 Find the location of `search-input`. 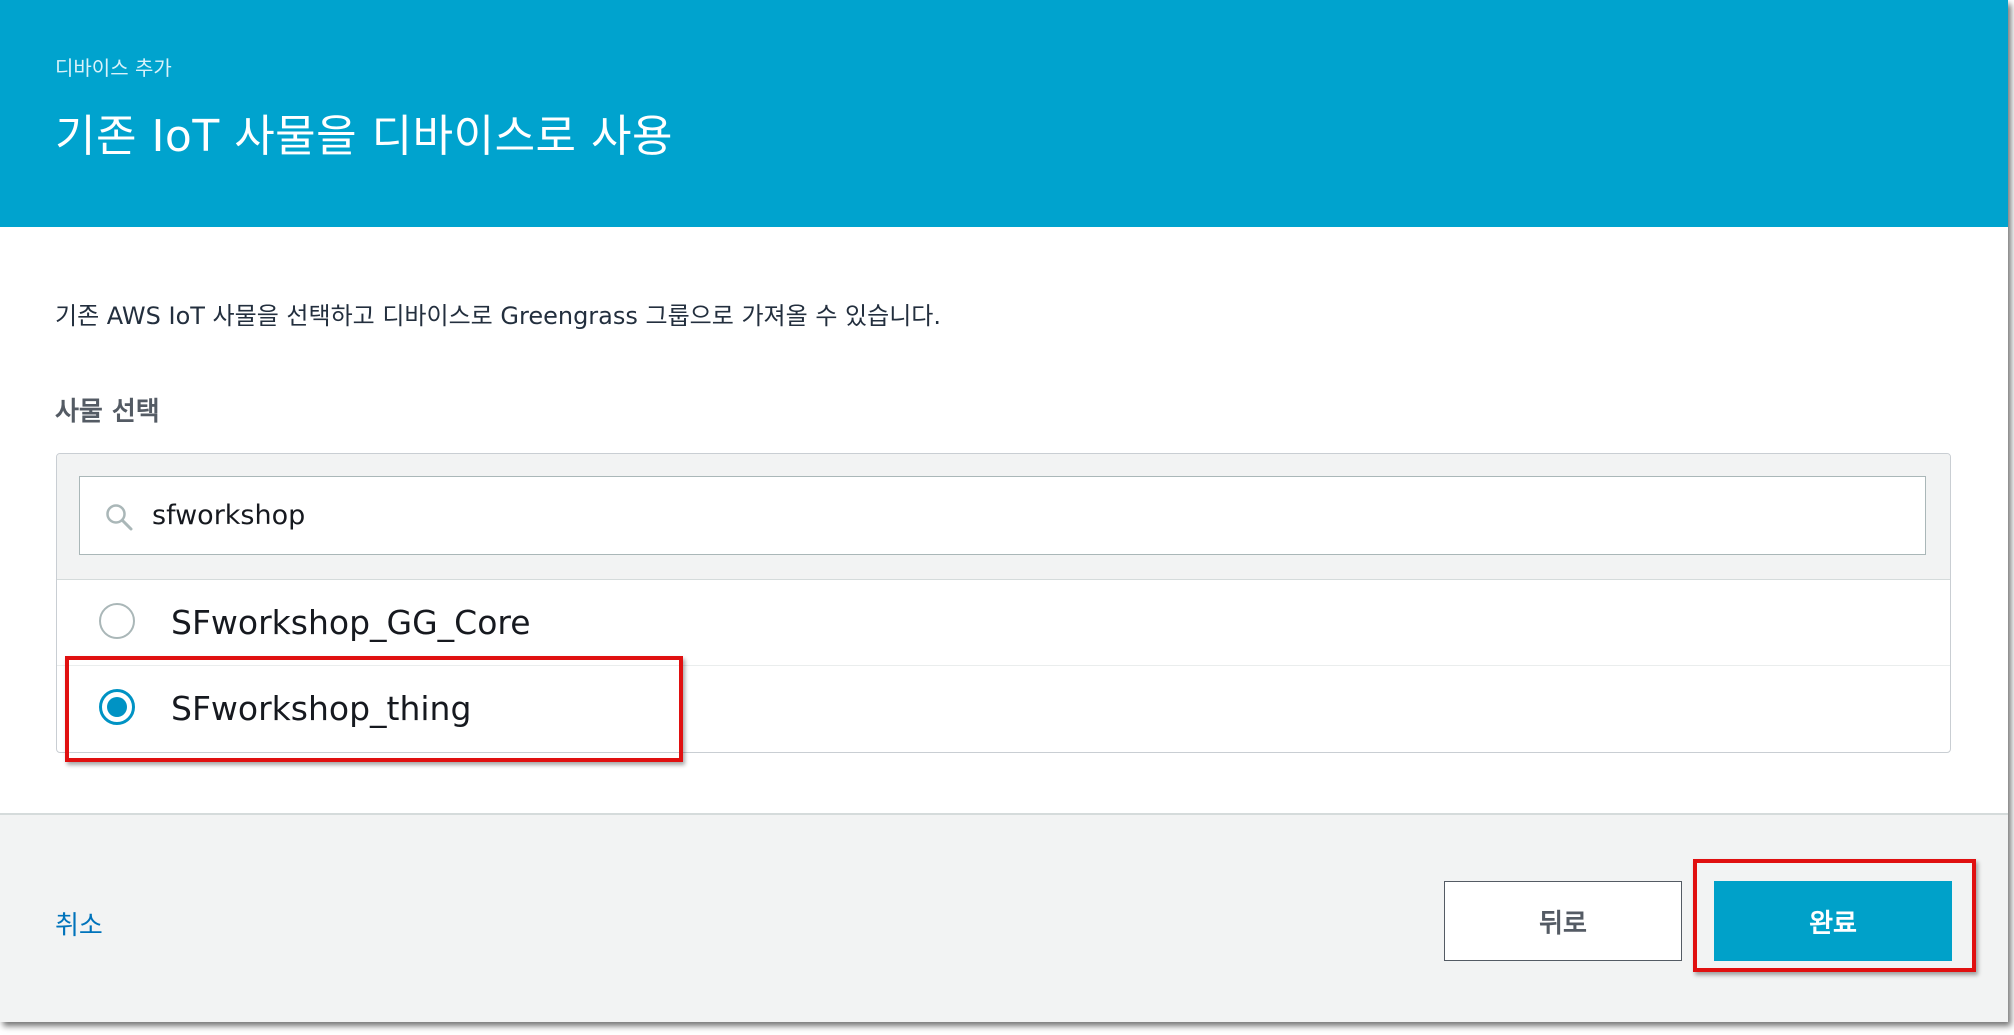

search-input is located at coordinates (1002, 515).